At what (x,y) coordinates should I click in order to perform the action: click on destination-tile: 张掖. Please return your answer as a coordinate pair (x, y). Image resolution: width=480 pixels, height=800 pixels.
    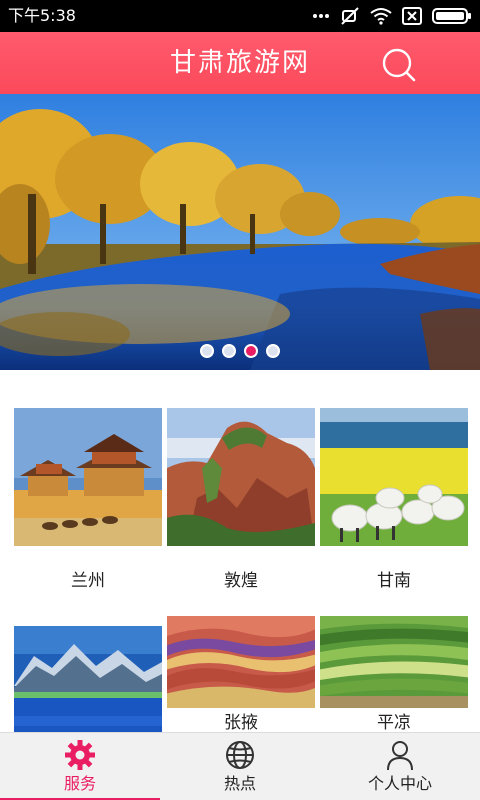
    Looking at the image, I should click on (241, 674).